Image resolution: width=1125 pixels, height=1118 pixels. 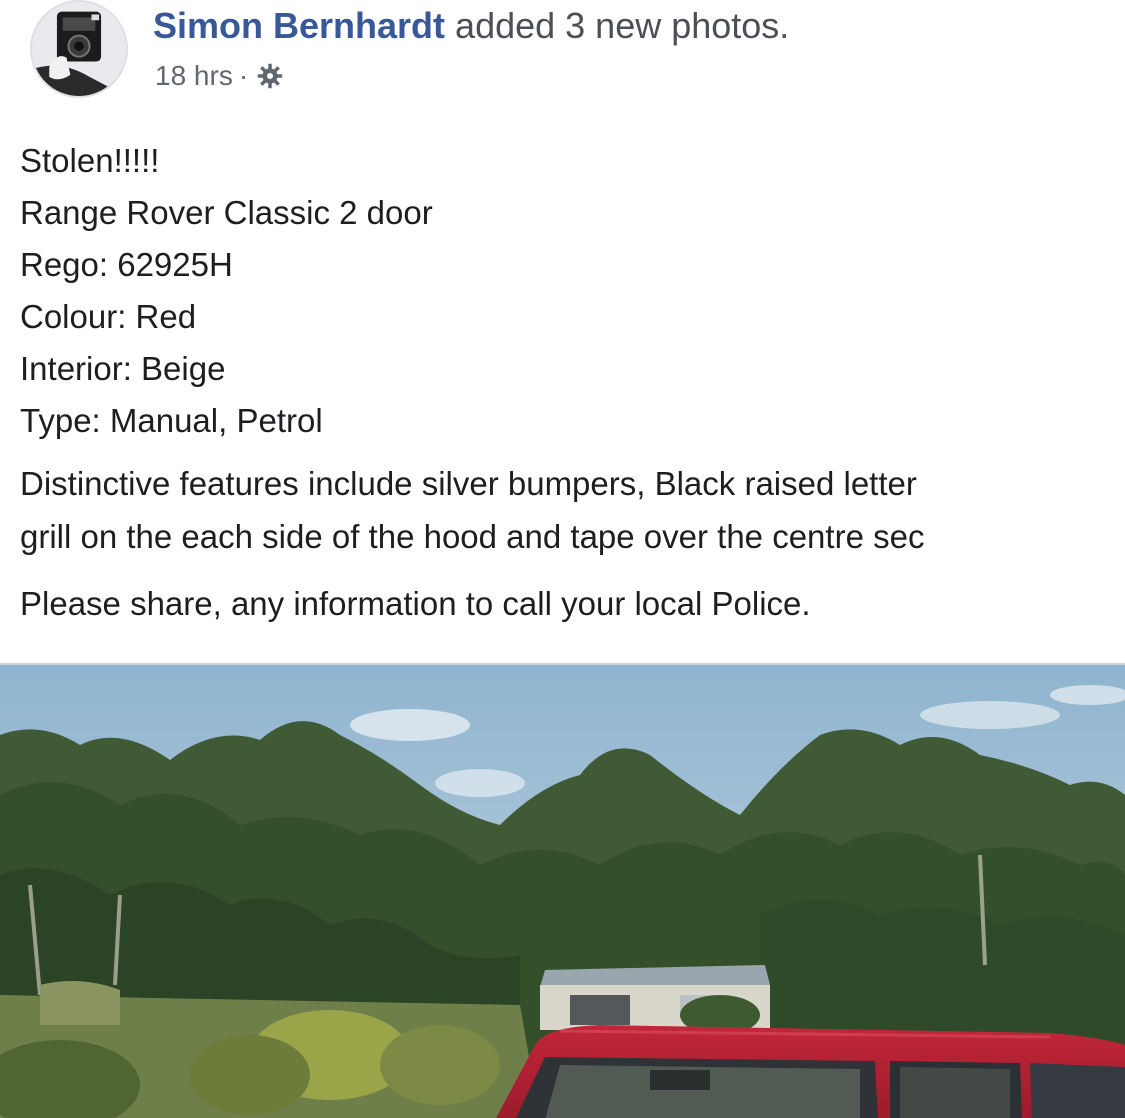 What do you see at coordinates (171, 420) in the screenshot?
I see `post-line-type: Type: Manual, Petrol` at bounding box center [171, 420].